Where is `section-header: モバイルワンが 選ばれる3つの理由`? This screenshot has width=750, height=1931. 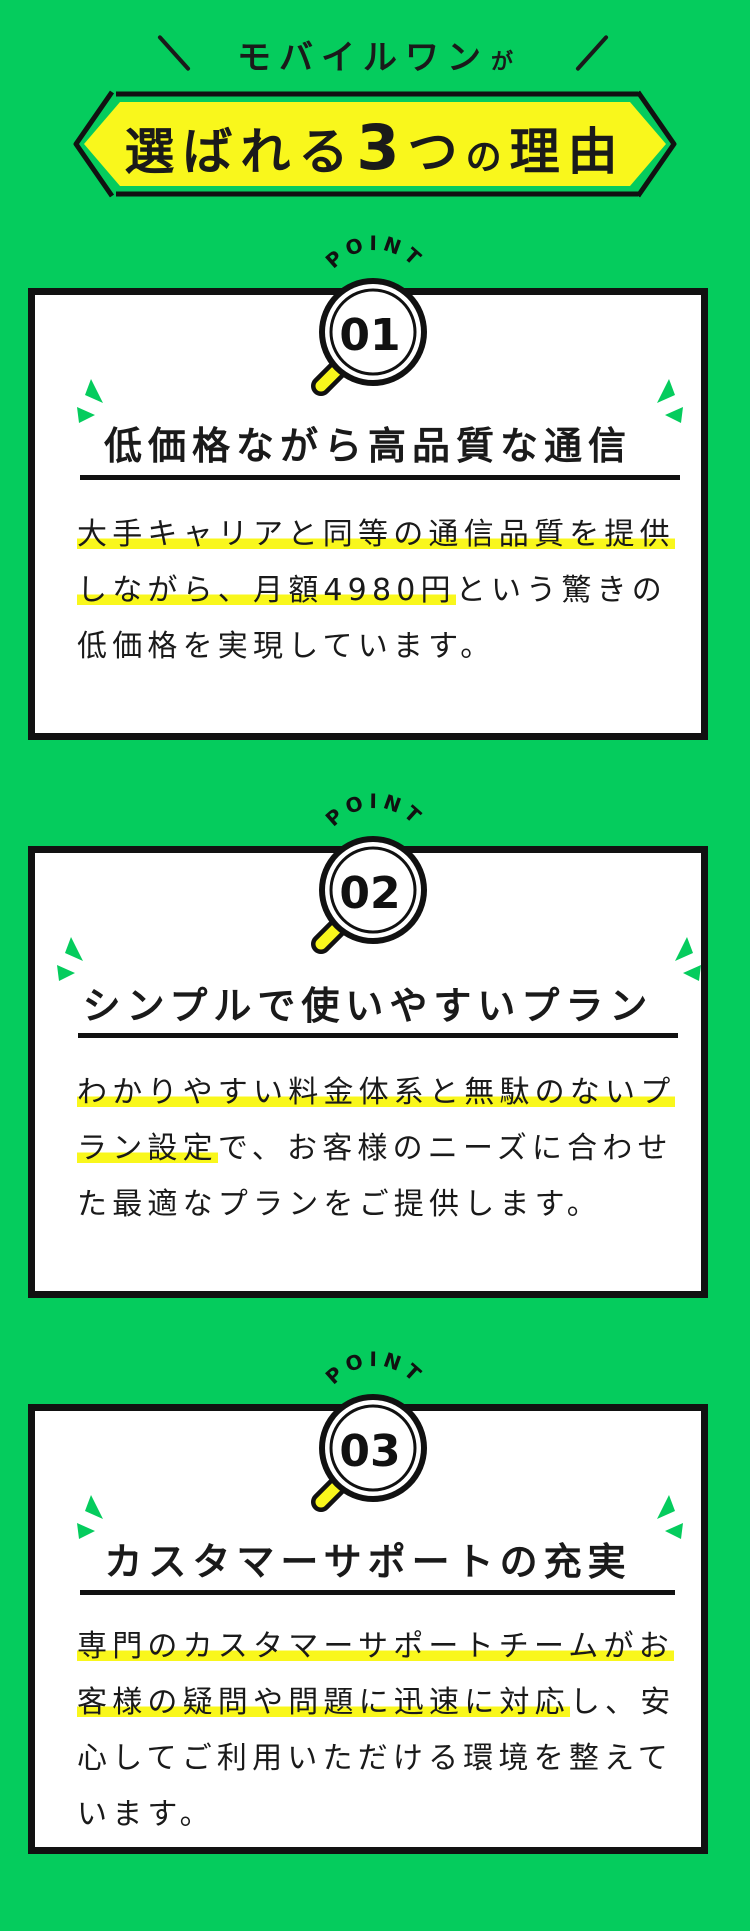
section-header: モバイルワンが 選ばれる3つの理由 is located at coordinates (375, 105).